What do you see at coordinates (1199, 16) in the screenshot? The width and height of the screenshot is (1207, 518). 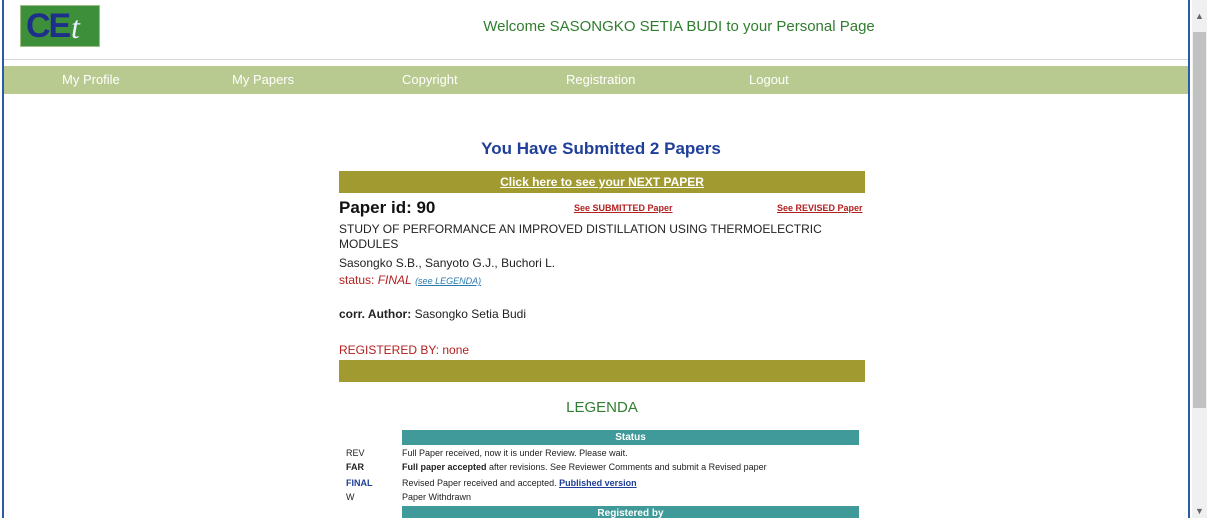 I see `scroll-up-arrow-icon: ▲` at bounding box center [1199, 16].